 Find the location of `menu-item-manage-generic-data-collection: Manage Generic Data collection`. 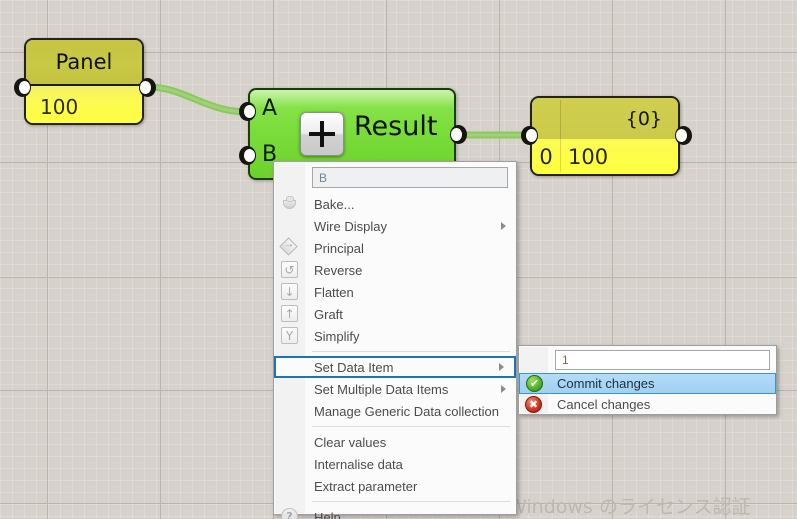

menu-item-manage-generic-data-collection: Manage Generic Data collection is located at coordinates (395, 411).